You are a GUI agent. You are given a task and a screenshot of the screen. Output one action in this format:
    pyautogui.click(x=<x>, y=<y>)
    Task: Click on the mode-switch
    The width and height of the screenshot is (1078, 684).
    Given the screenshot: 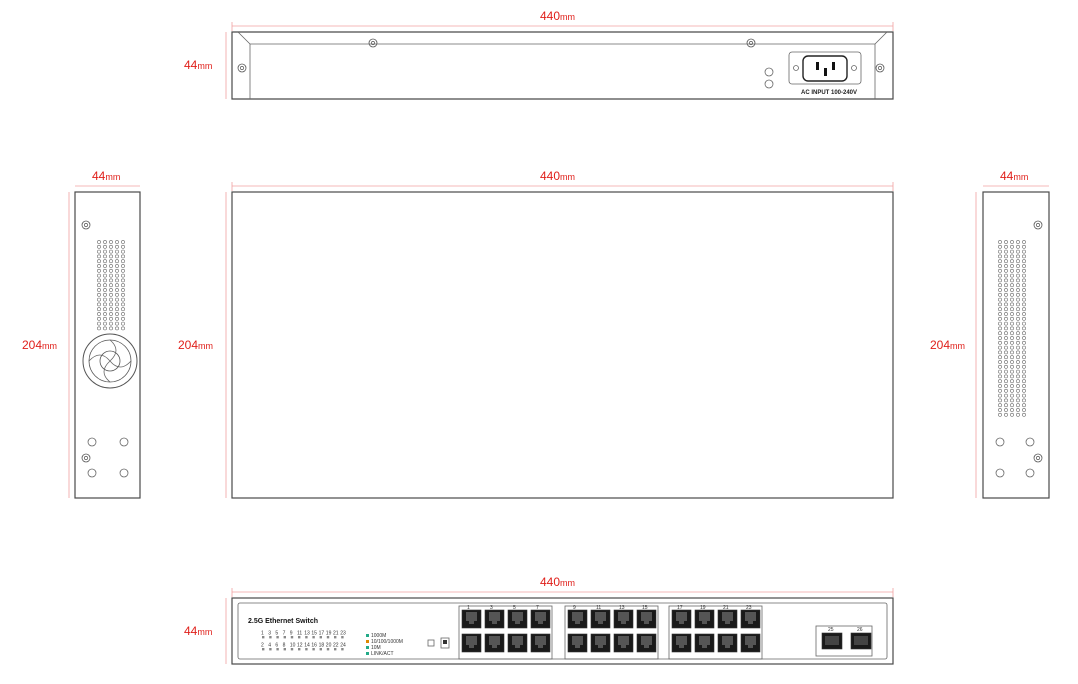 What is the action you would take?
    pyautogui.click(x=438, y=643)
    